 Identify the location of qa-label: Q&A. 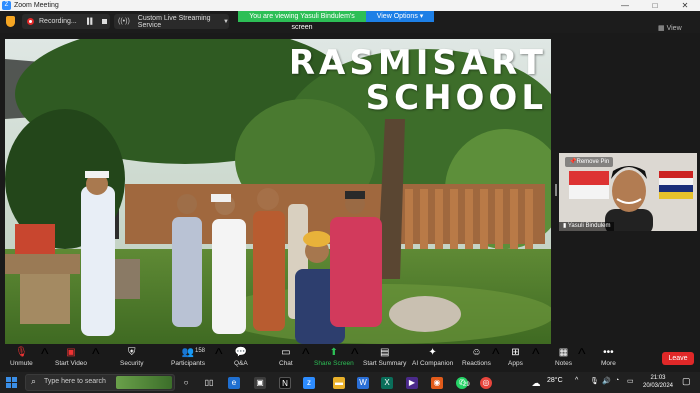
(241, 363).